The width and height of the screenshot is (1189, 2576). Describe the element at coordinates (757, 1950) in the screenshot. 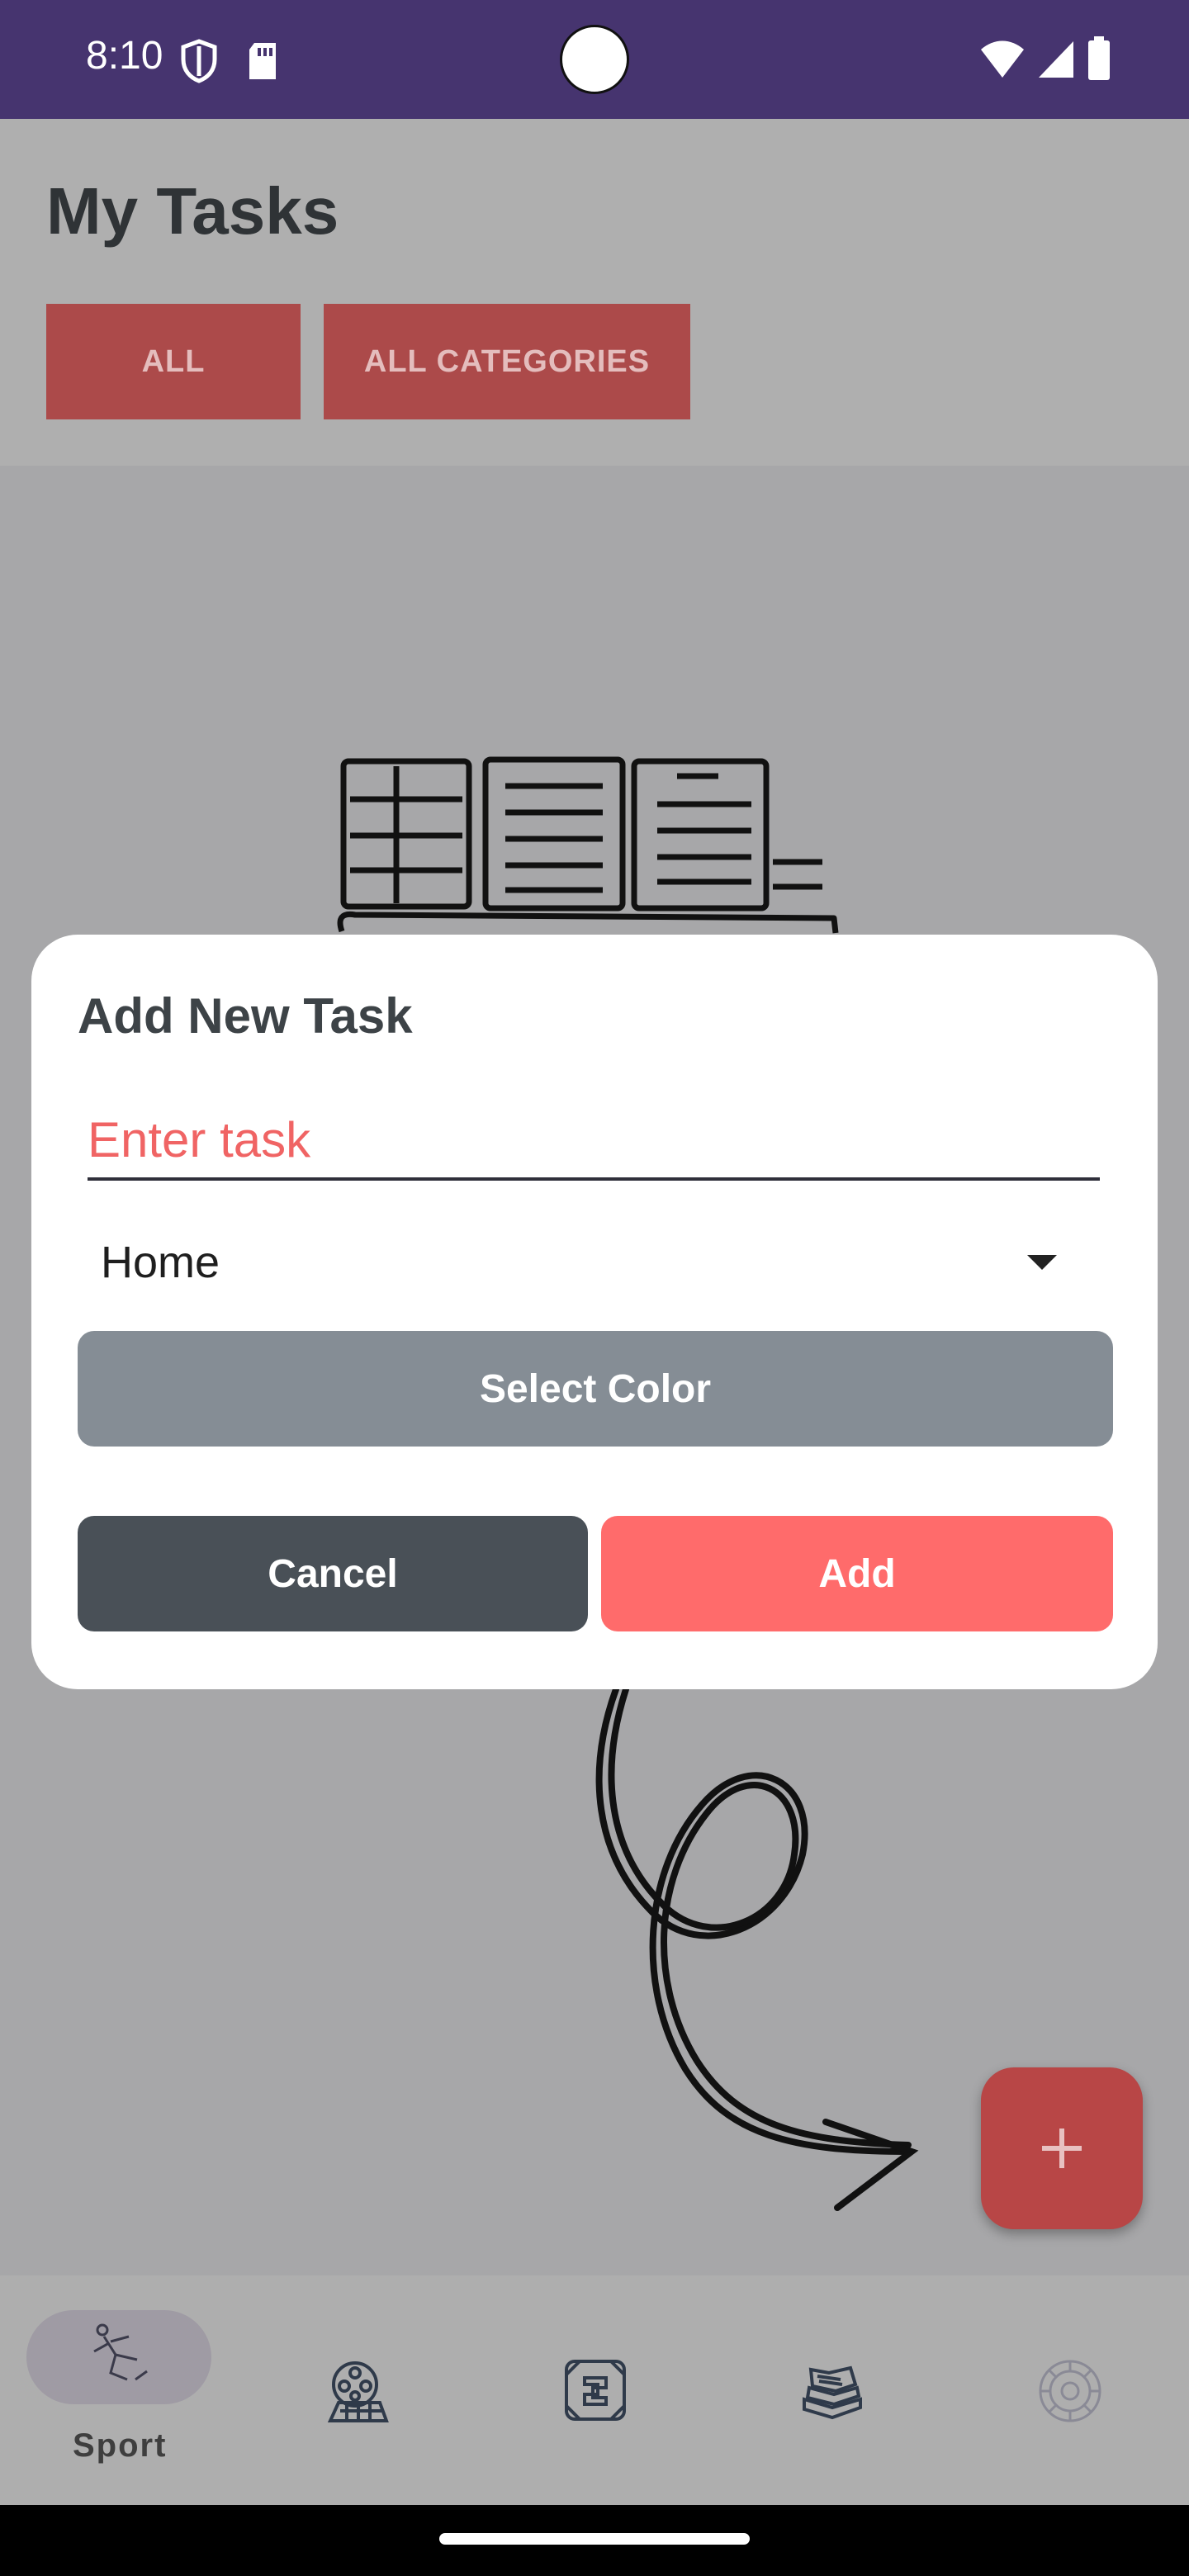

I see `curly-arrow-illustration` at that location.